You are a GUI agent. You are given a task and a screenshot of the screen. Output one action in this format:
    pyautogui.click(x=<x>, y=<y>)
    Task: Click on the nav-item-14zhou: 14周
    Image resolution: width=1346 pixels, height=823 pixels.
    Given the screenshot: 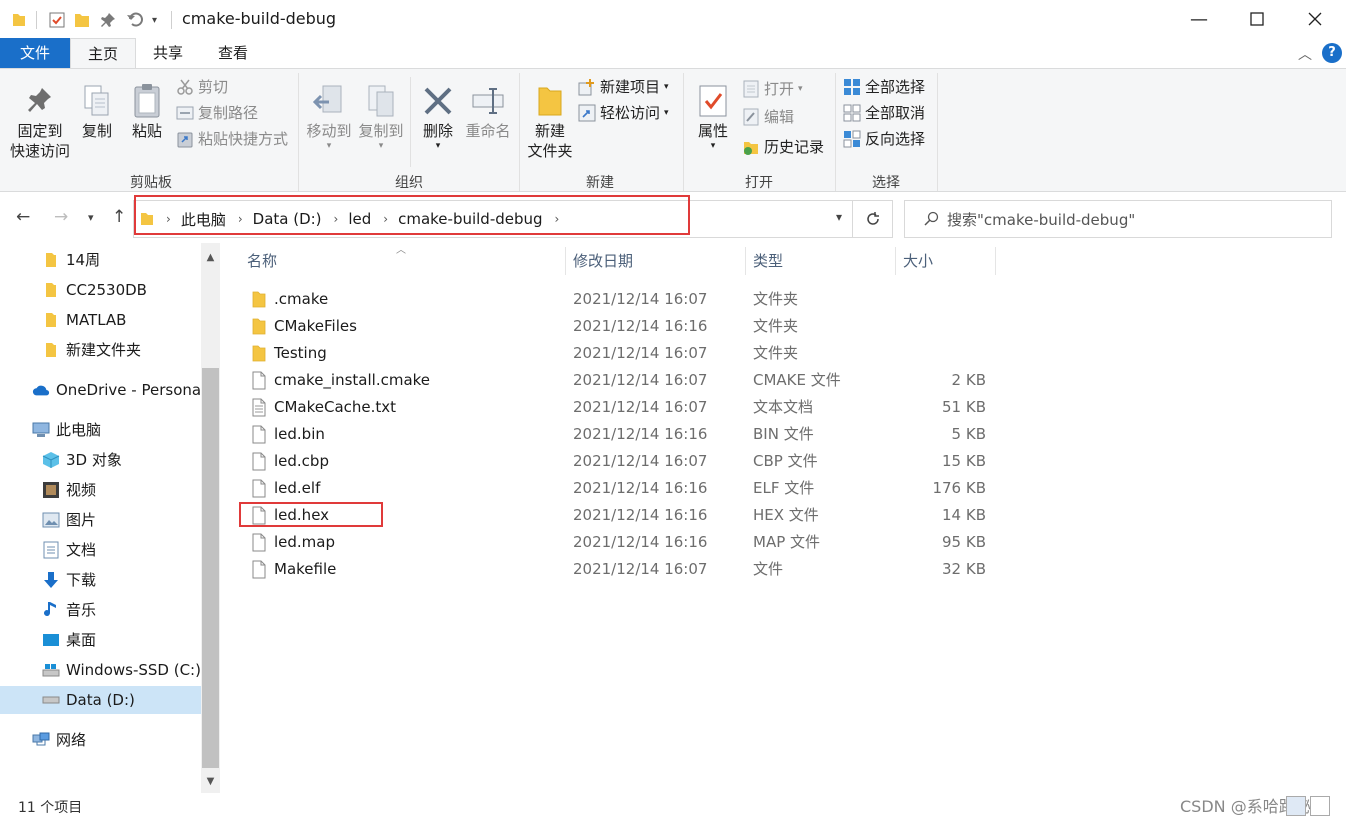 What is the action you would take?
    pyautogui.click(x=71, y=260)
    